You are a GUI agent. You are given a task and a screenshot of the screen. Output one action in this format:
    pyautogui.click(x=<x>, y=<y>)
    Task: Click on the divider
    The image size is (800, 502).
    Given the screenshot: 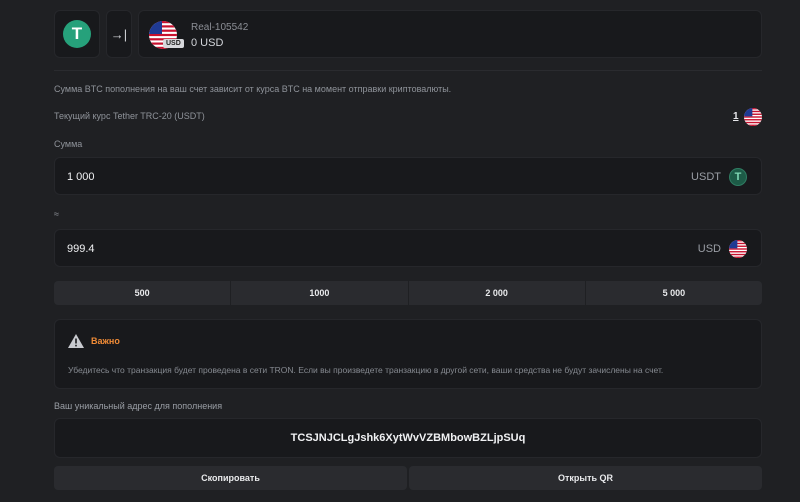 What is the action you would take?
    pyautogui.click(x=408, y=70)
    